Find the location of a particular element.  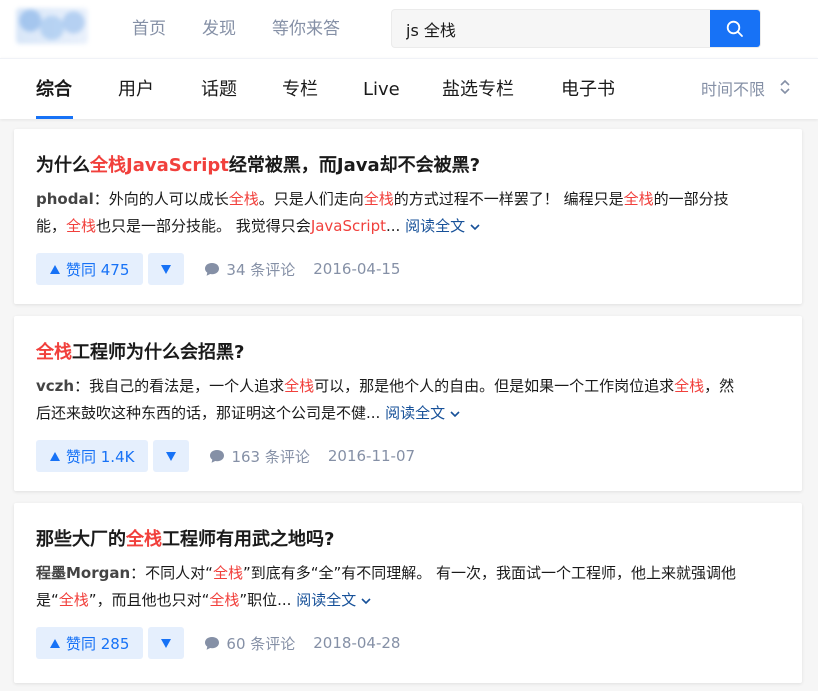

tab-users: 用户 is located at coordinates (136, 90).